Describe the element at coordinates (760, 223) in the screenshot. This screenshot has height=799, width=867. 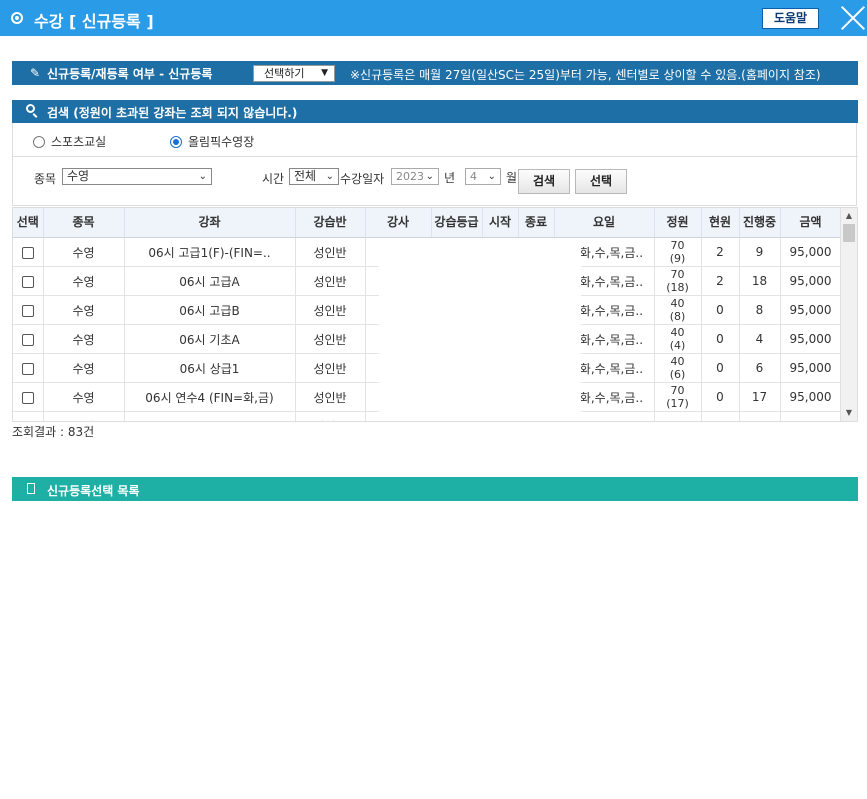
I see `column-header: 진행중` at that location.